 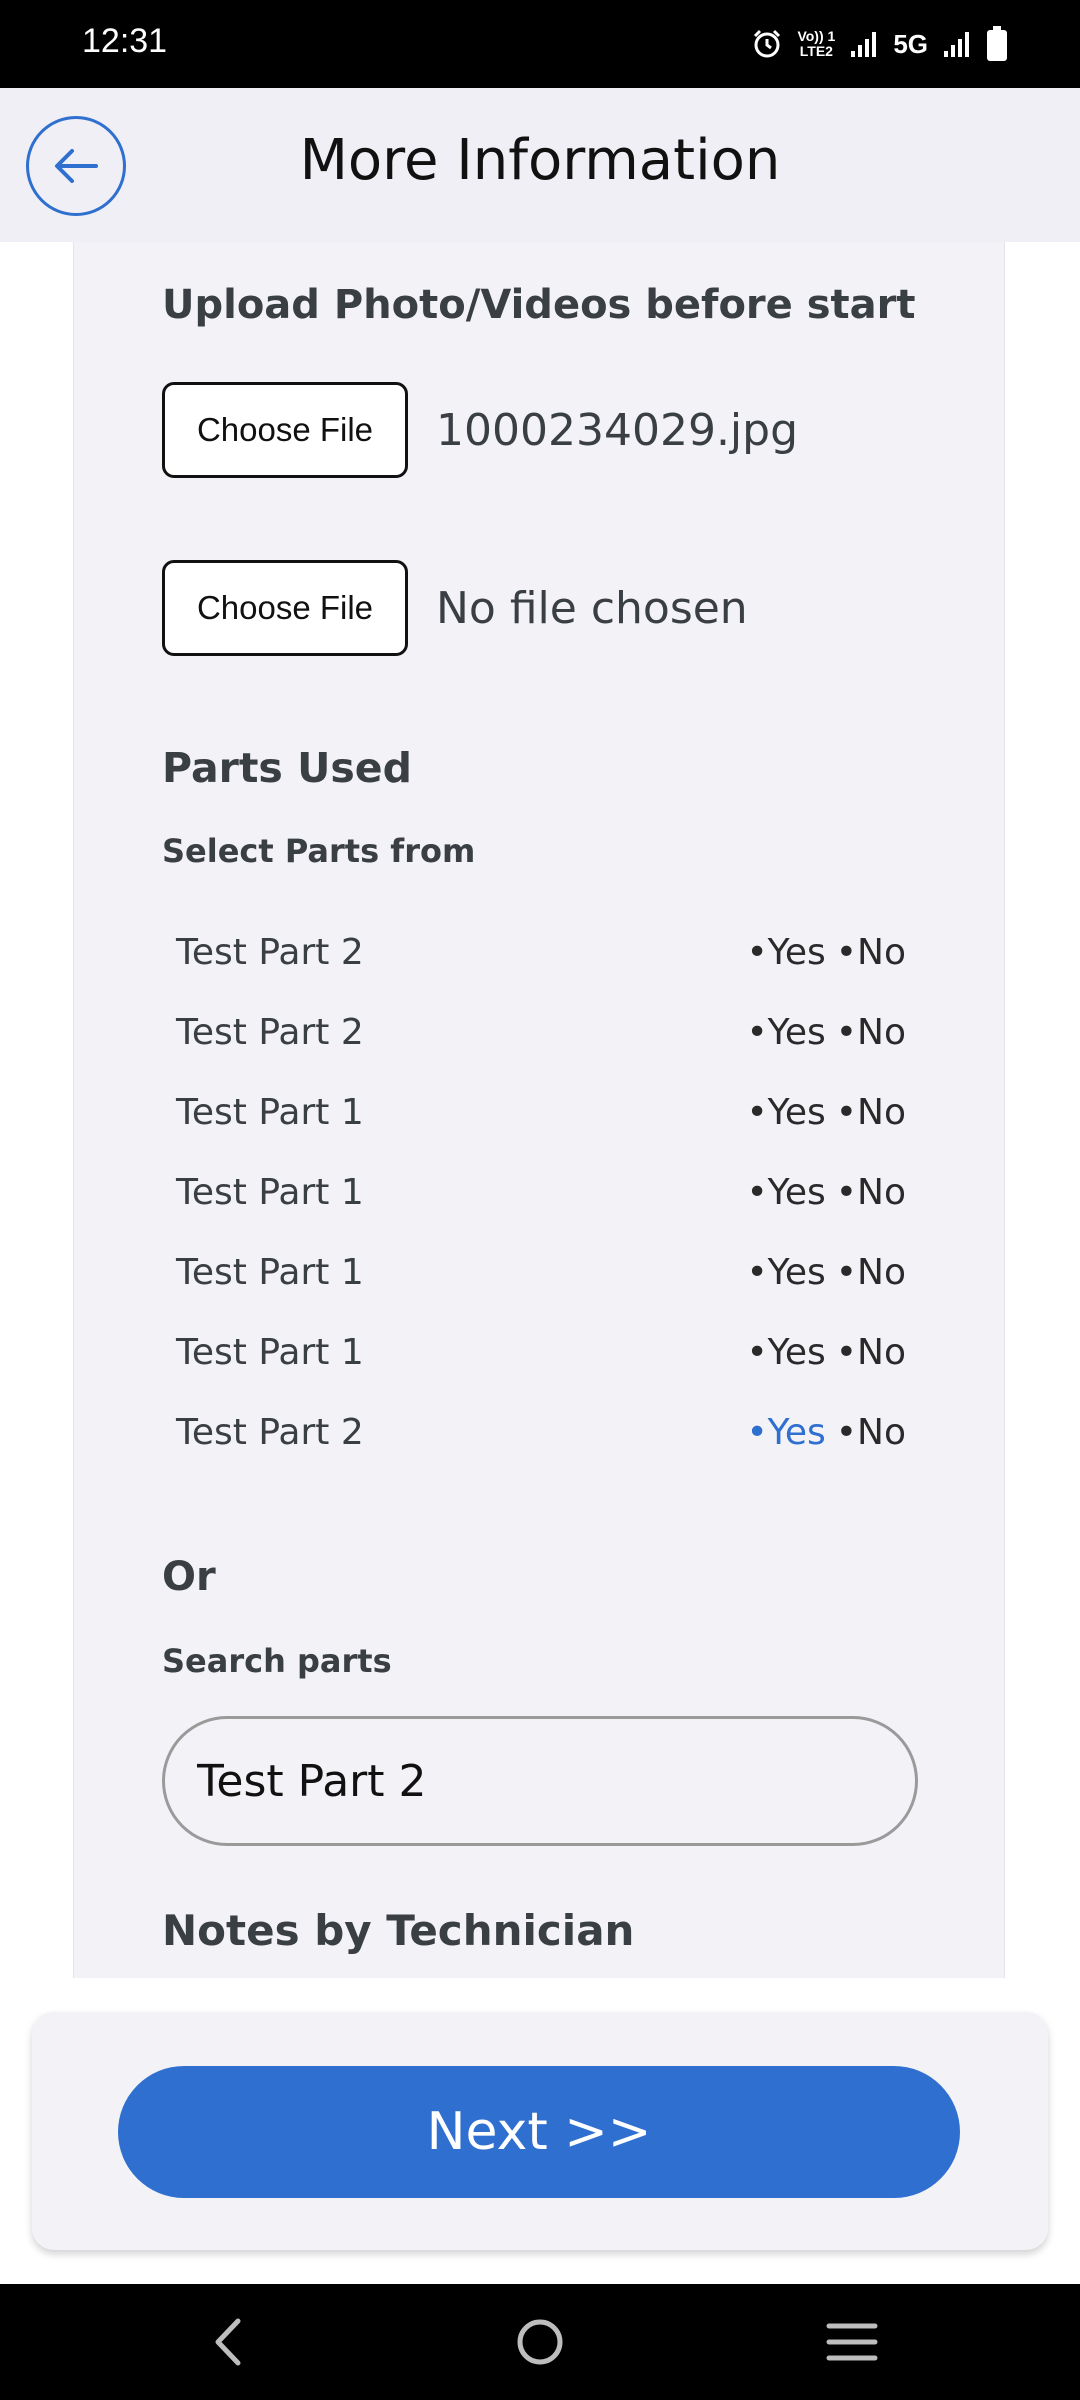 I want to click on select-parts-label: Select Parts from, so click(x=319, y=851).